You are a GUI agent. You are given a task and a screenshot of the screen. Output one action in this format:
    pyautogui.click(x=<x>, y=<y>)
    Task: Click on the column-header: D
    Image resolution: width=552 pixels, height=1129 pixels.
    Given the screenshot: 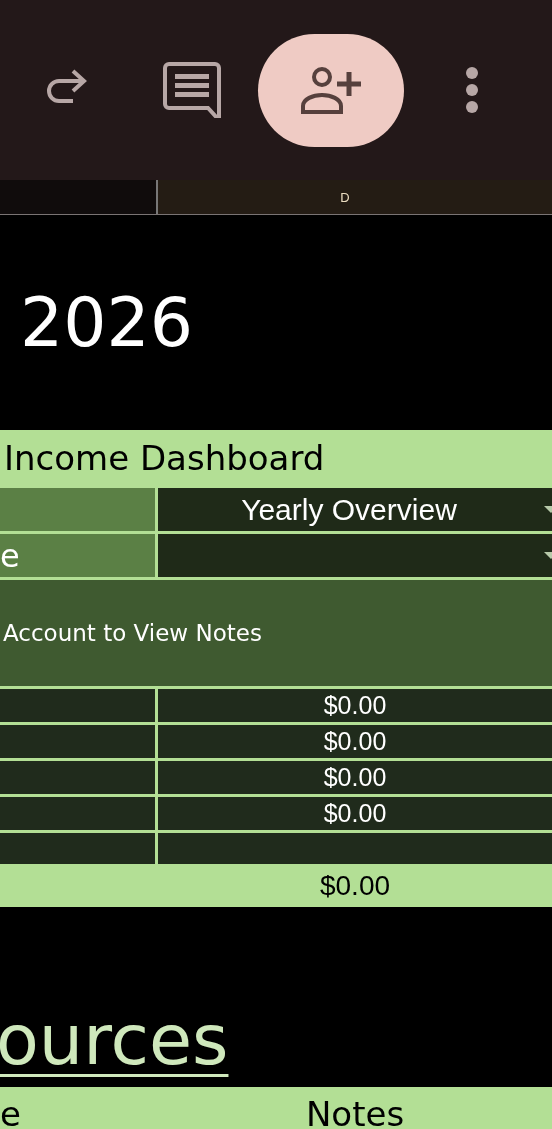 What is the action you would take?
    pyautogui.click(x=355, y=197)
    